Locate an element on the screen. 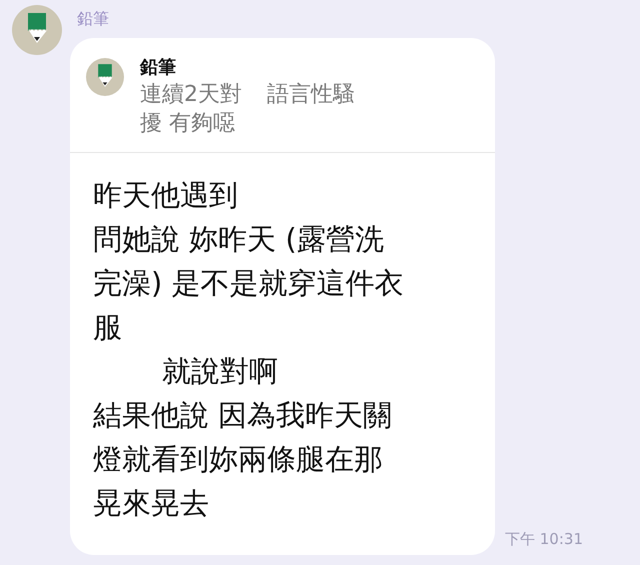 The height and width of the screenshot is (565, 640). sender-name: 鉛筆 is located at coordinates (93, 19).